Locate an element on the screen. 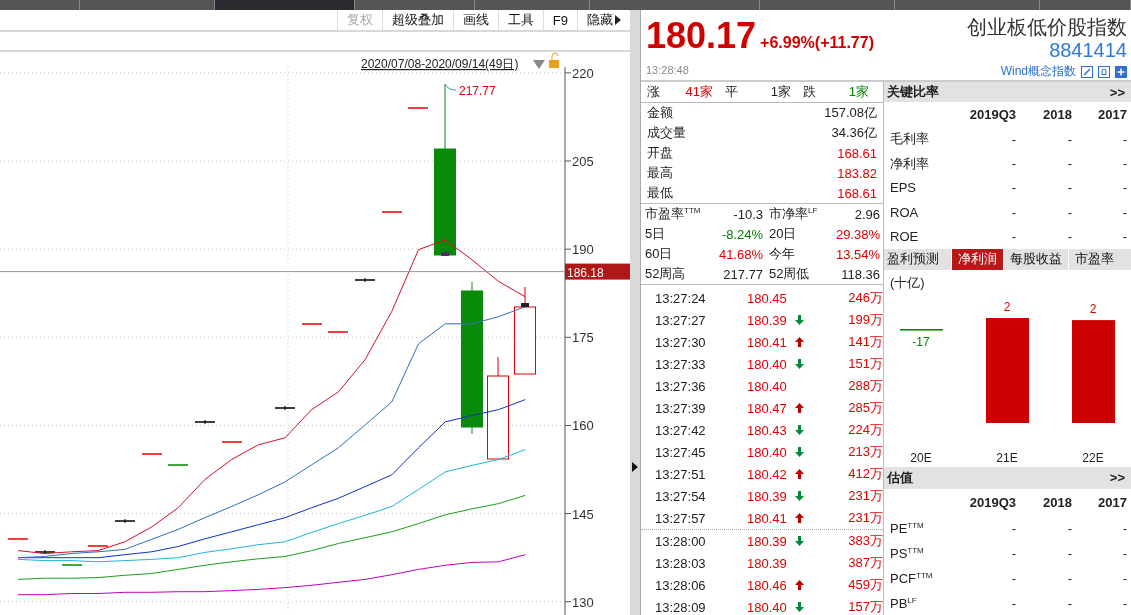 The image size is (1131, 615). negative-value-mark is located at coordinates (921, 329).